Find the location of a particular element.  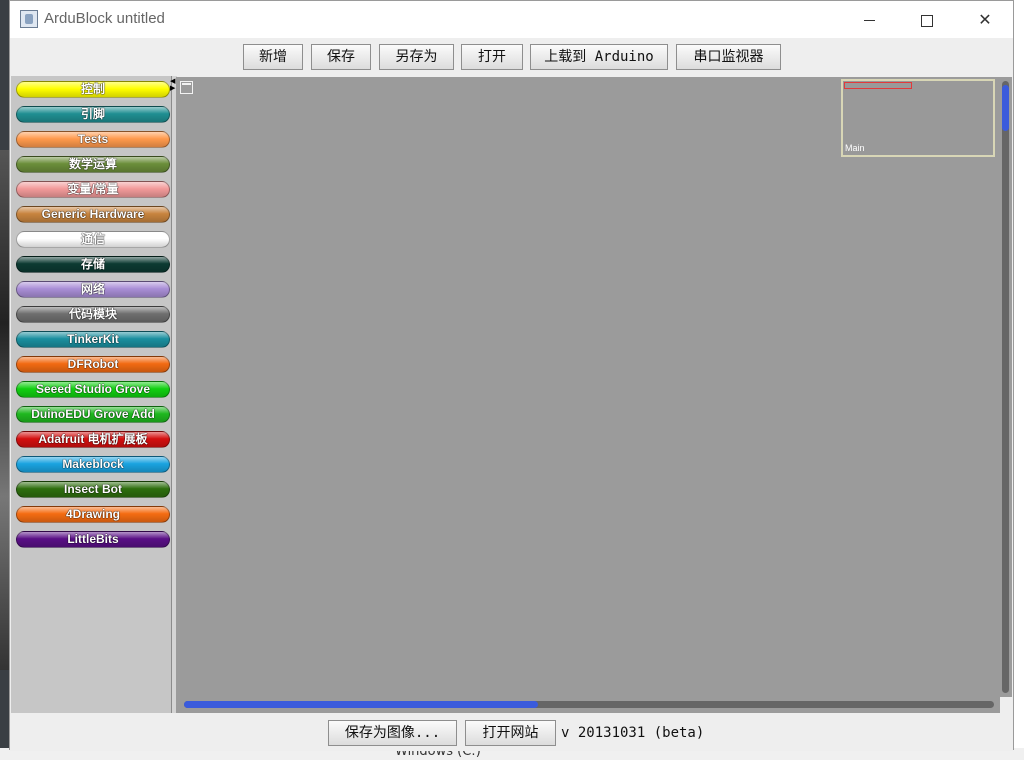

minimize-button is located at coordinates (869, 19).